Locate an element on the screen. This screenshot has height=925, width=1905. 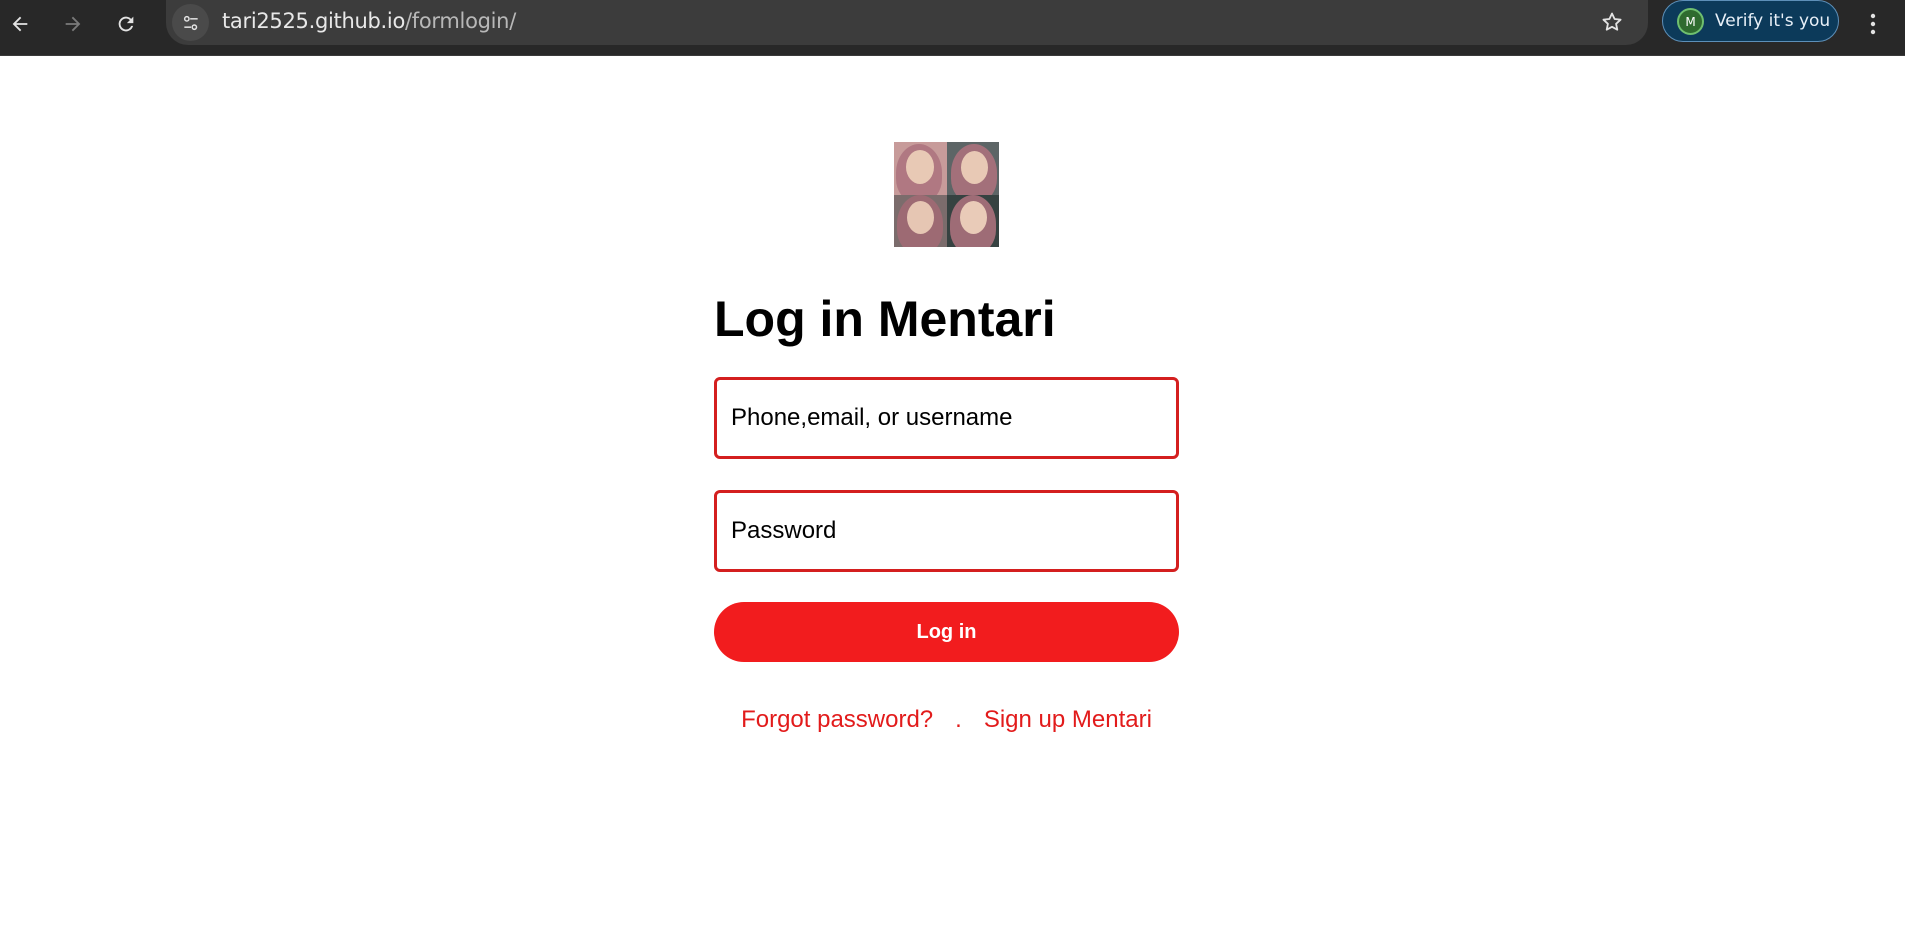
kebab-menu-icon is located at coordinates (1873, 24).